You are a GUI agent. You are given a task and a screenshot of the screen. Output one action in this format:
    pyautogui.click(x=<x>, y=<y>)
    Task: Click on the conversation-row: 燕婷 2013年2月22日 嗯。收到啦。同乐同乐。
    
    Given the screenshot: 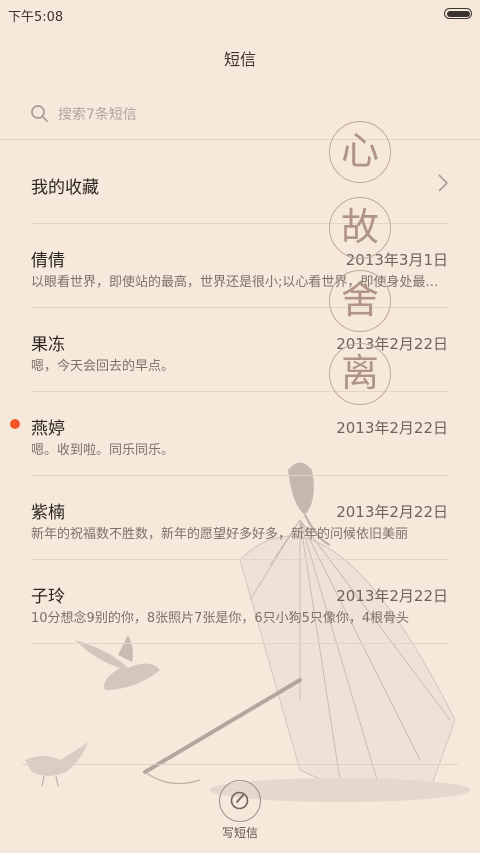 What is the action you would take?
    pyautogui.click(x=240, y=434)
    